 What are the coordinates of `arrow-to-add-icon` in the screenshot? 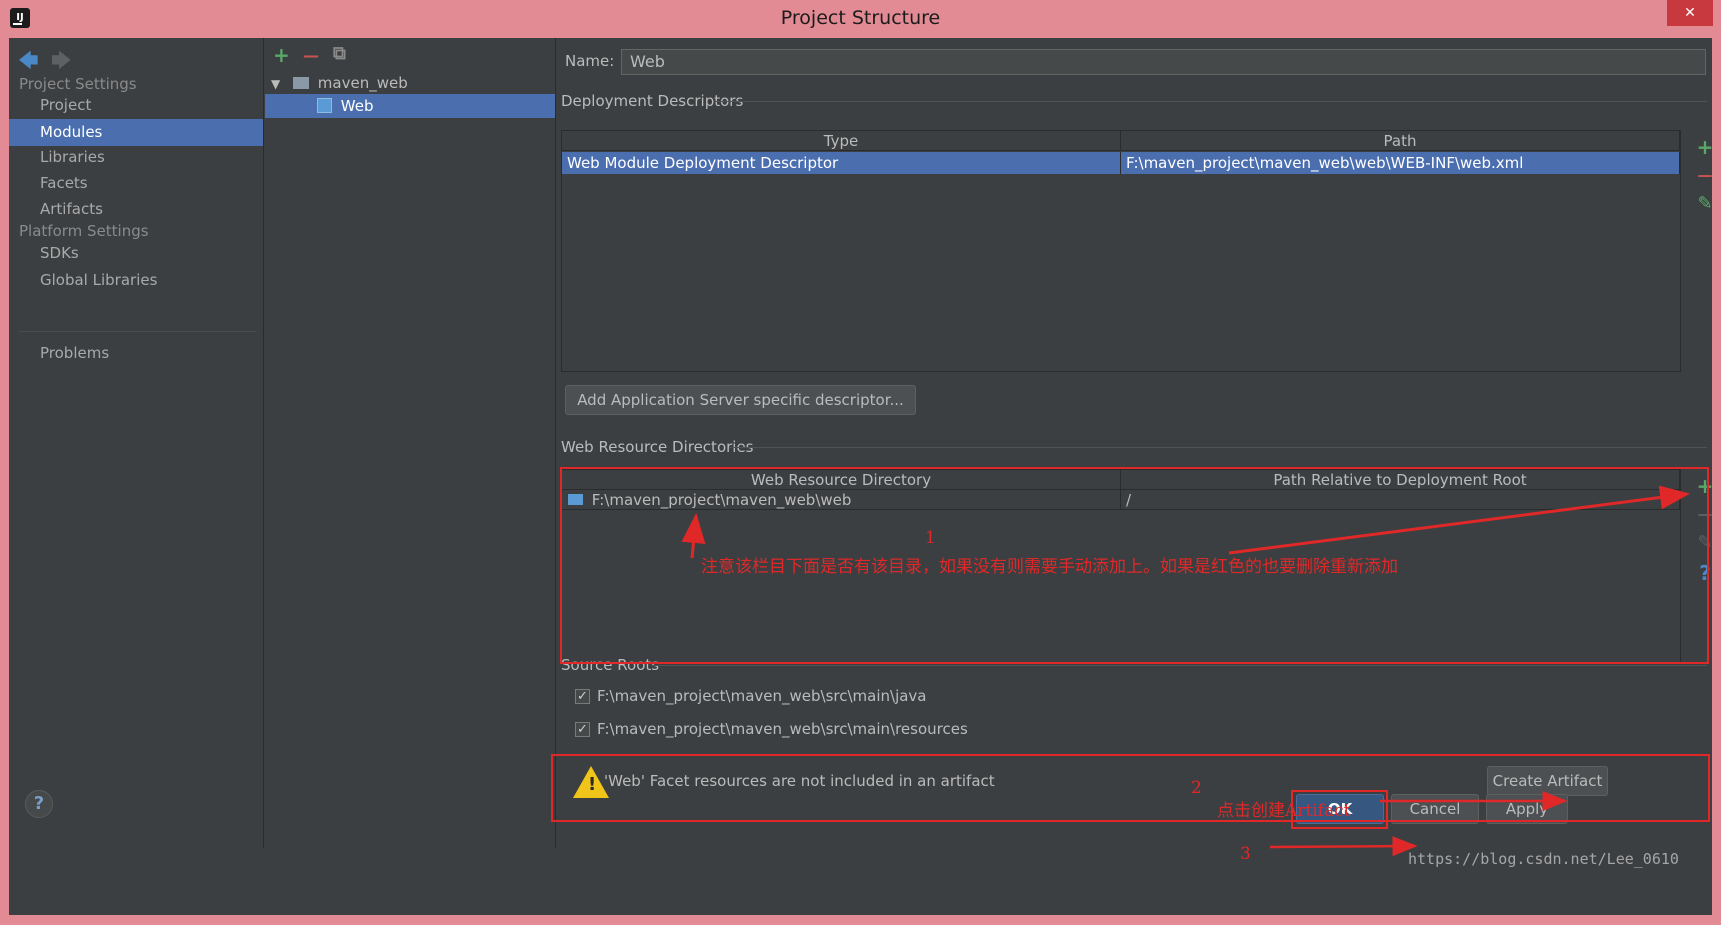 It's located at (1459, 520).